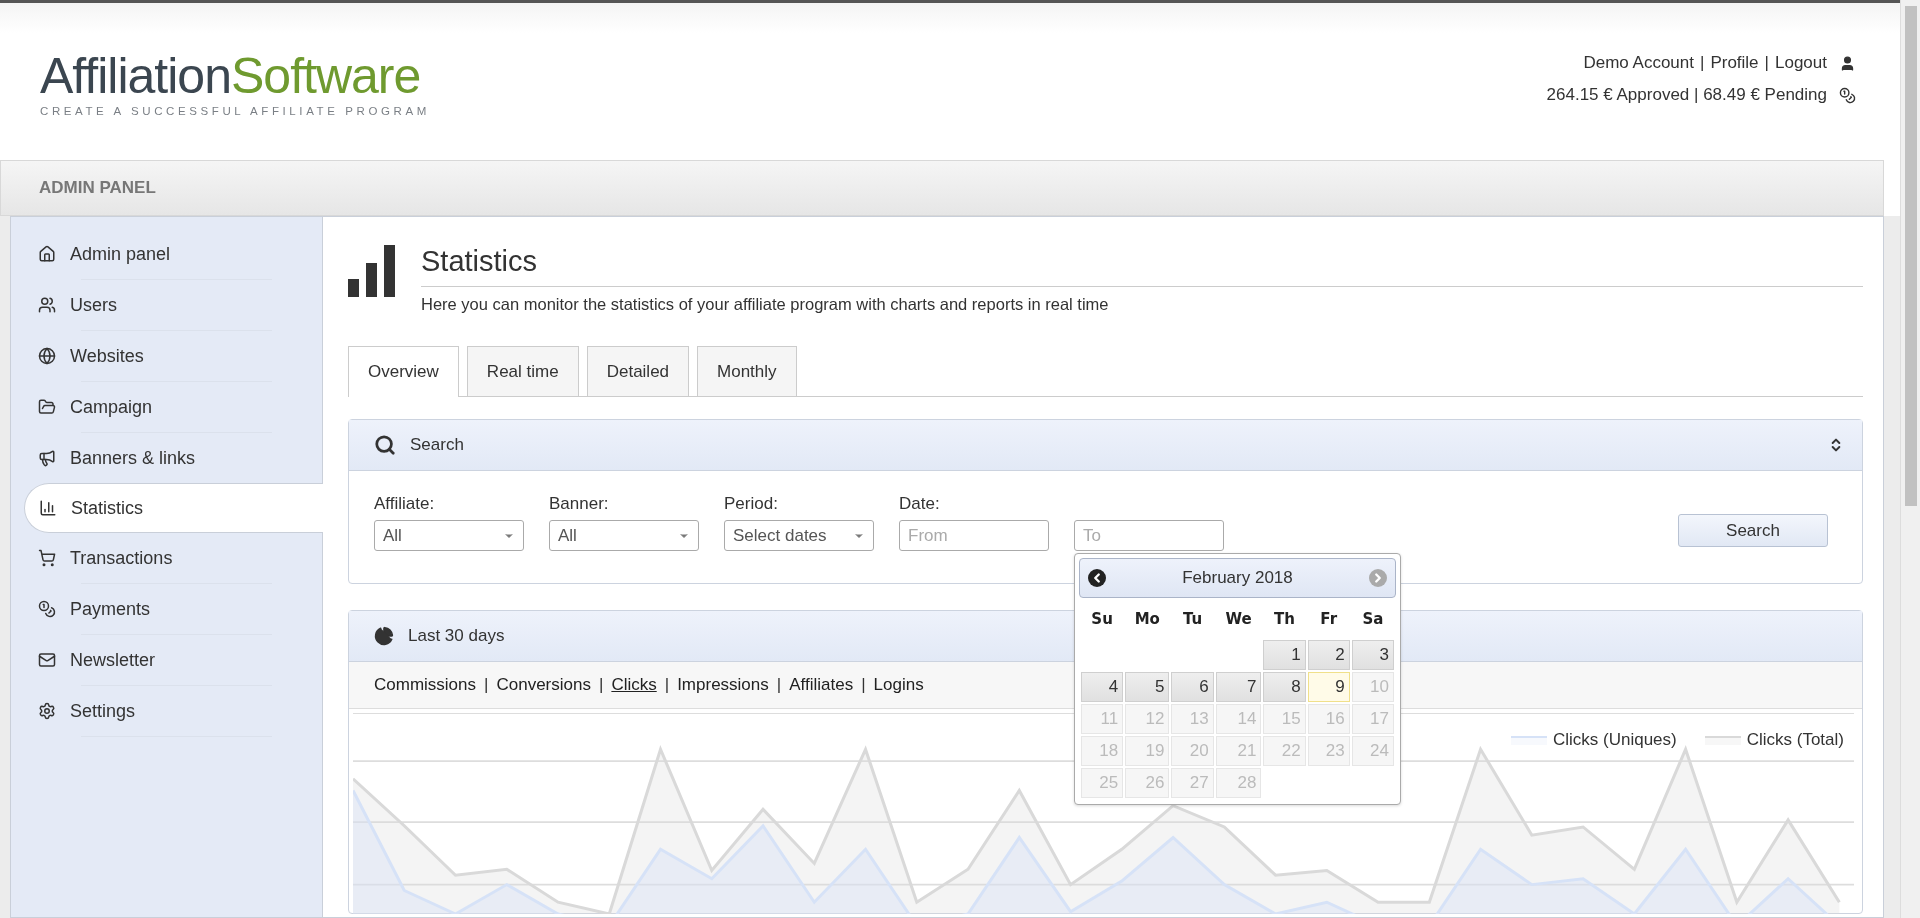 The image size is (1920, 918). Describe the element at coordinates (974, 535) in the screenshot. I see `date-field: From` at that location.